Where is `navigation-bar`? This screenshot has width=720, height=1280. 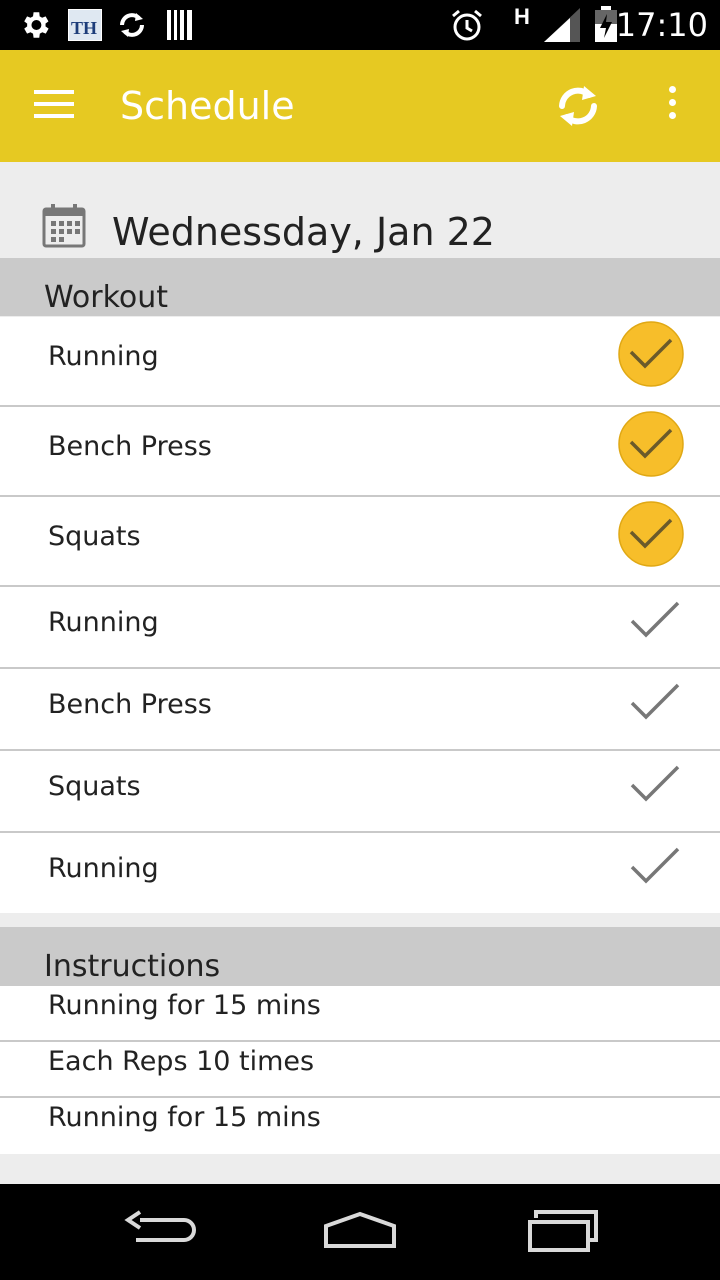 navigation-bar is located at coordinates (360, 1232).